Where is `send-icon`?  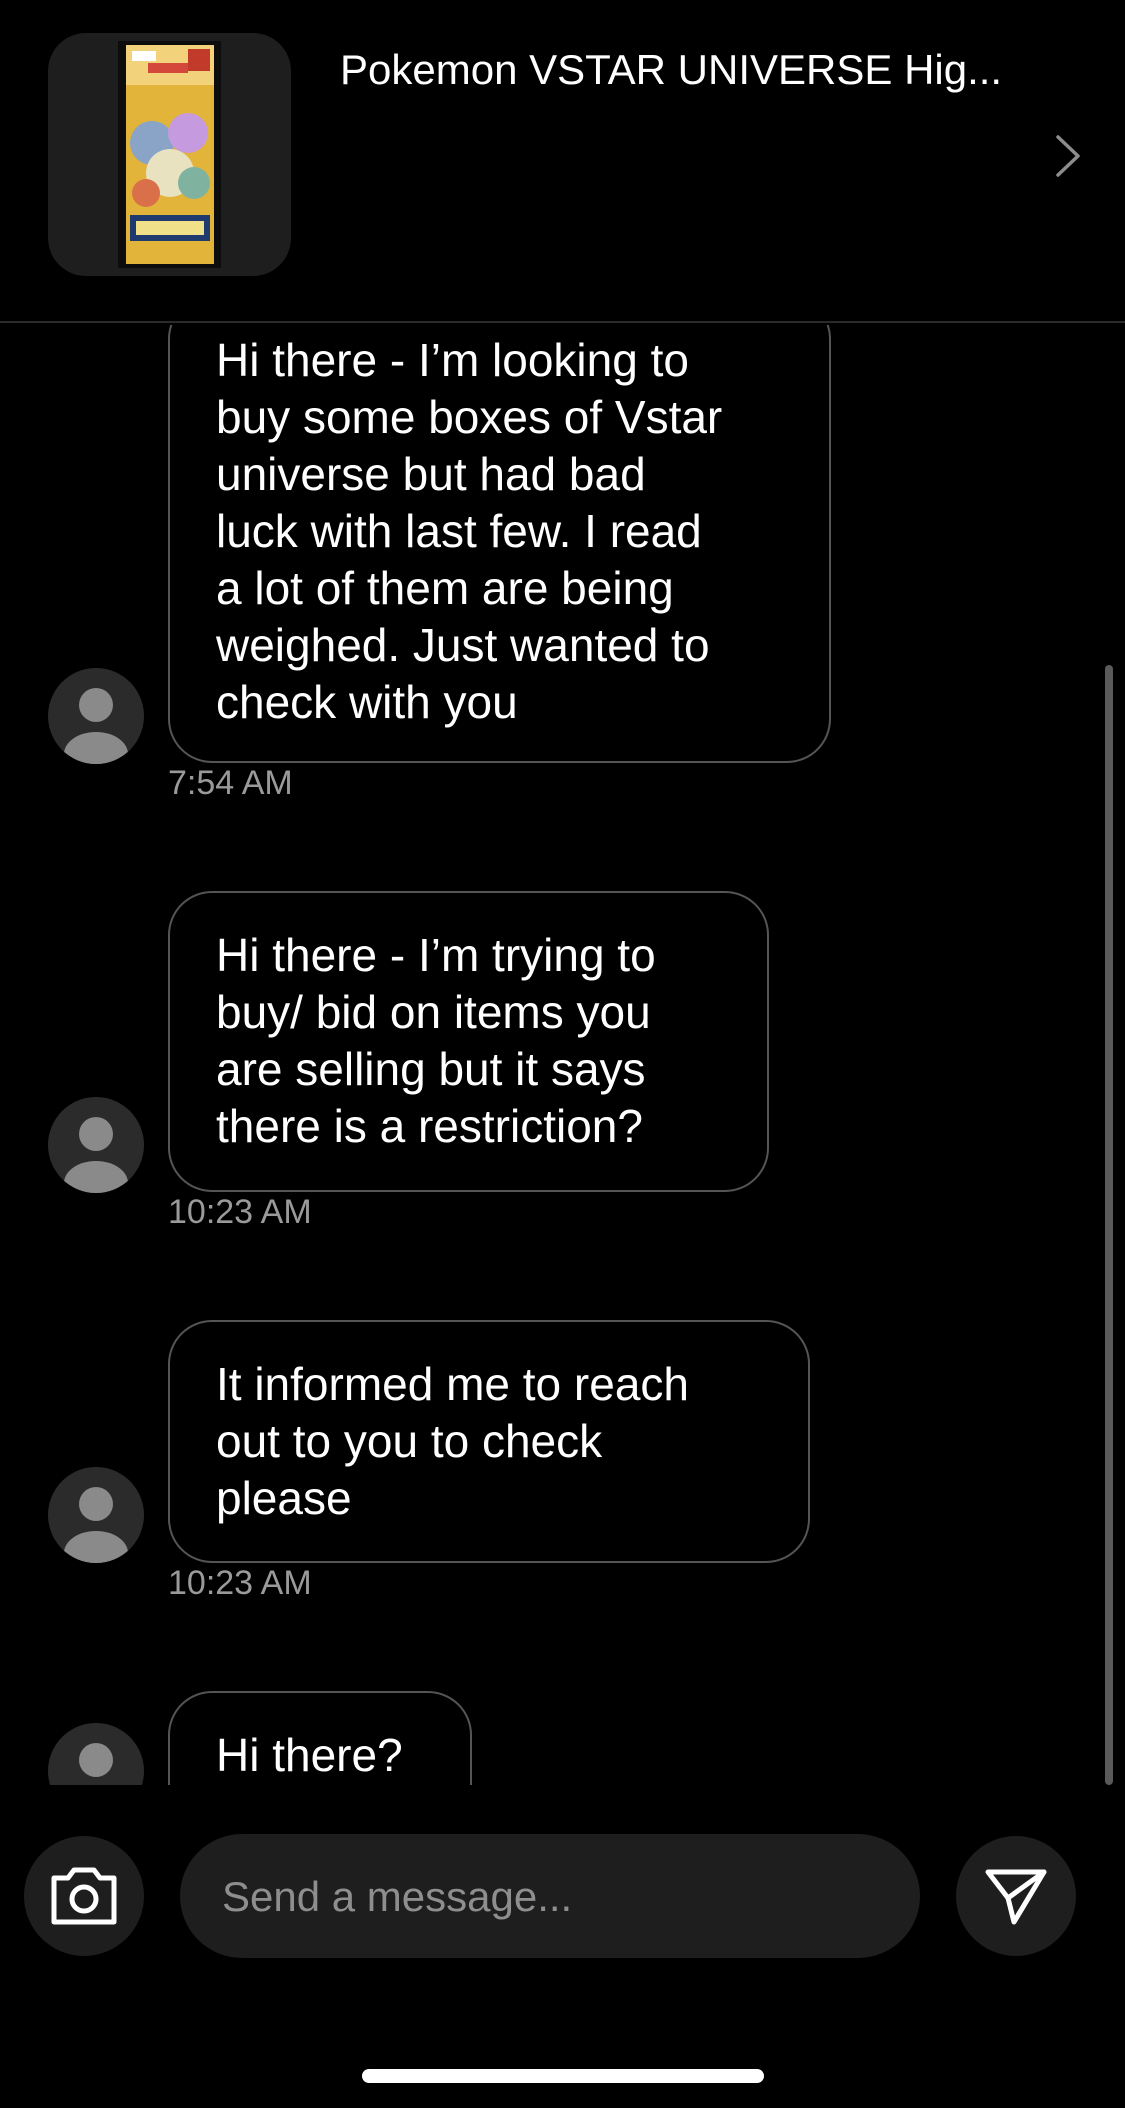
send-icon is located at coordinates (1016, 1897).